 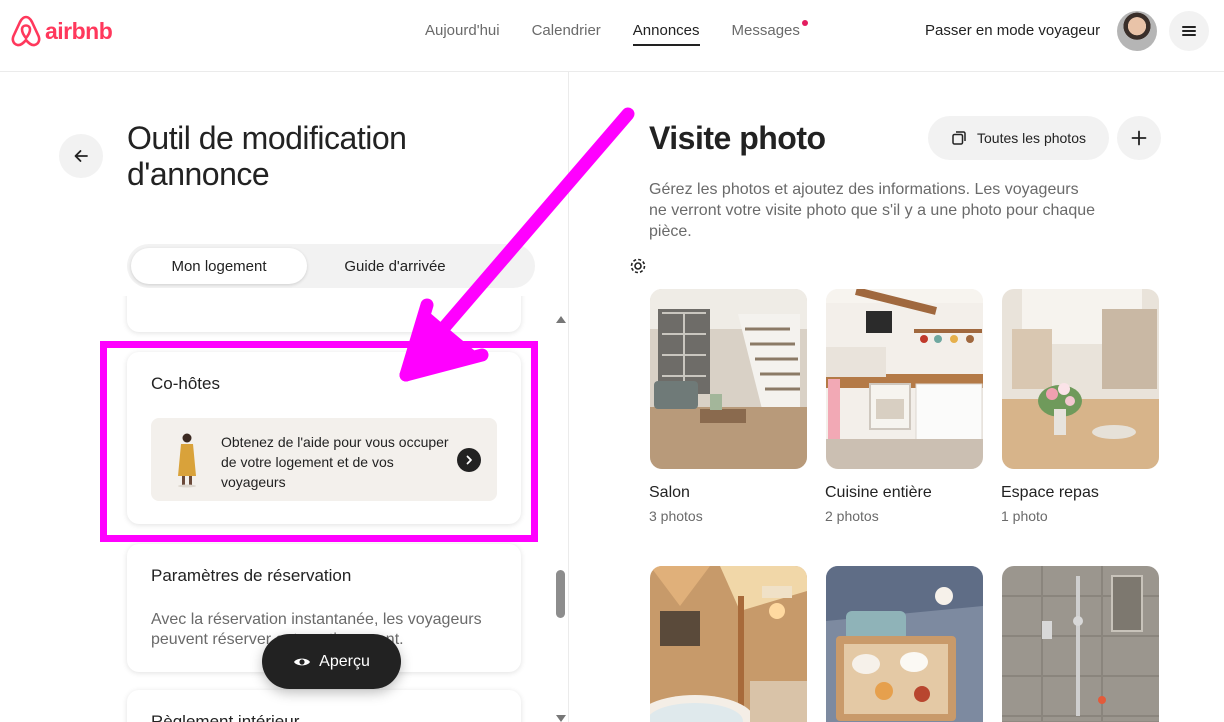 I want to click on nav-messages-label: Messages, so click(x=765, y=30).